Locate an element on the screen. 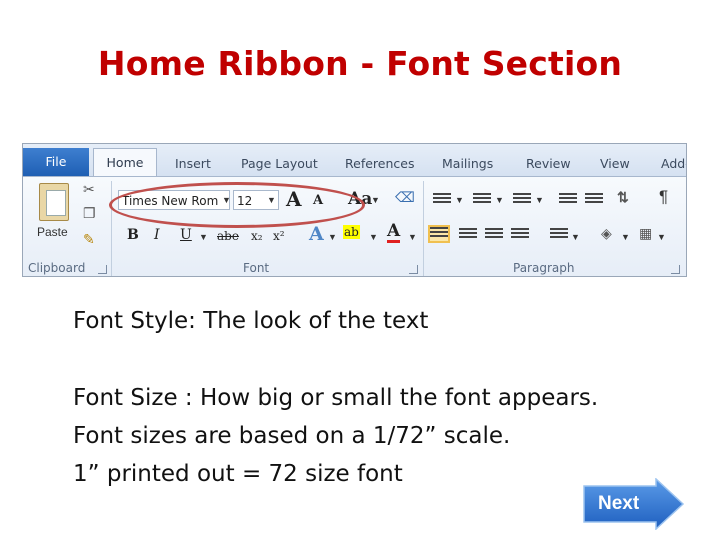 The height and width of the screenshot is (540, 720). change-case-dropdown-icon: ▼ is located at coordinates (375, 200).